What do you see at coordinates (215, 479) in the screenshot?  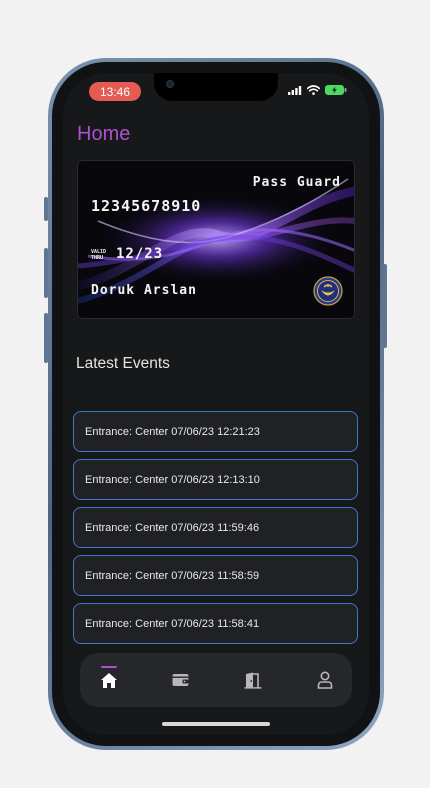 I see `event-item: Entrance: Center 07/06/23 12:13:10` at bounding box center [215, 479].